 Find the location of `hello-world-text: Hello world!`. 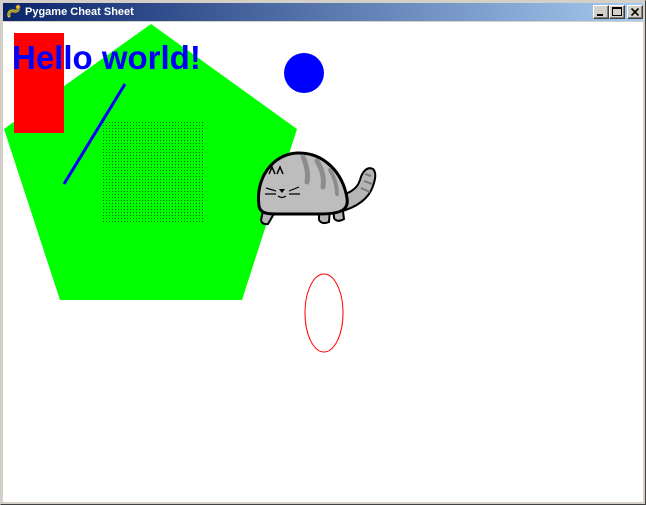

hello-world-text: Hello world! is located at coordinates (106, 57).